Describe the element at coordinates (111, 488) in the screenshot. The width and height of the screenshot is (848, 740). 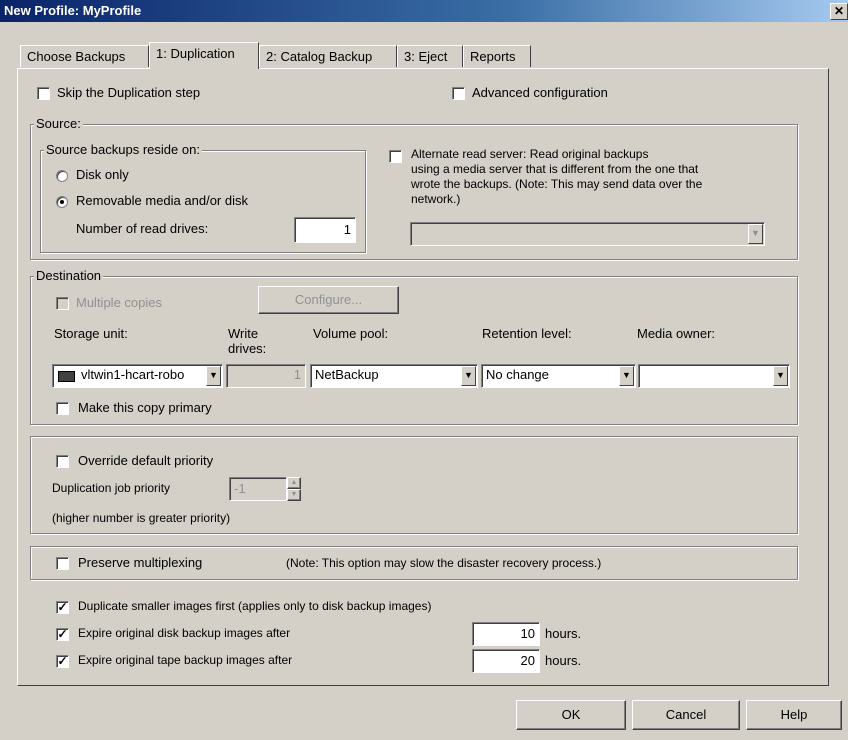
I see `job-priority-label: Duplication job priority` at that location.